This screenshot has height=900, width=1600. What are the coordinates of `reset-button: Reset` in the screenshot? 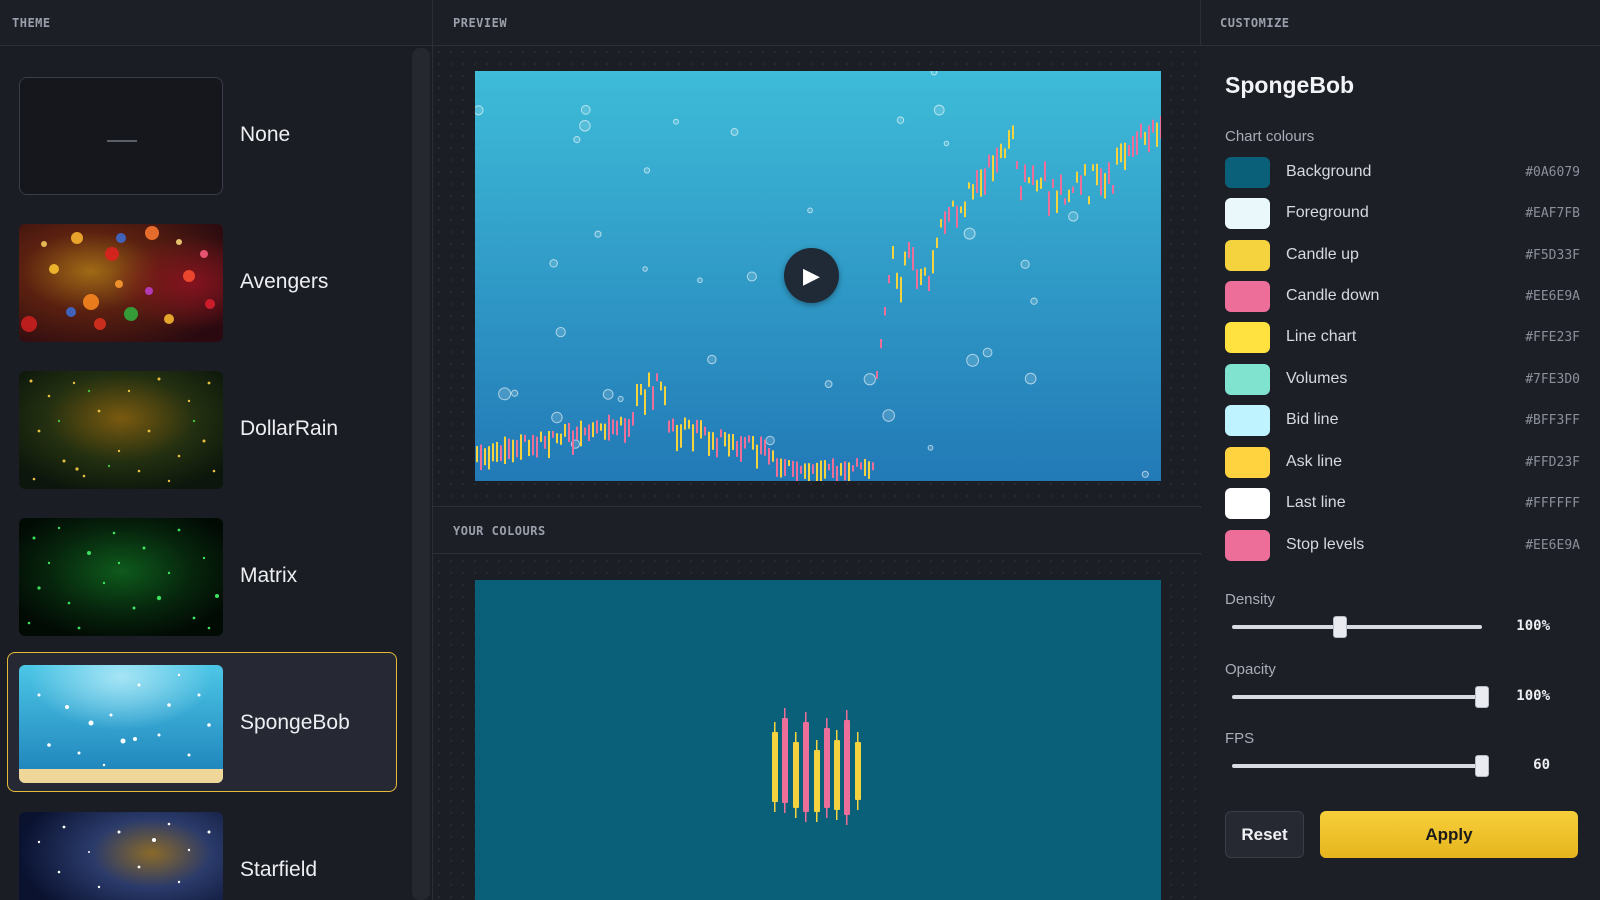 It's located at (1264, 834).